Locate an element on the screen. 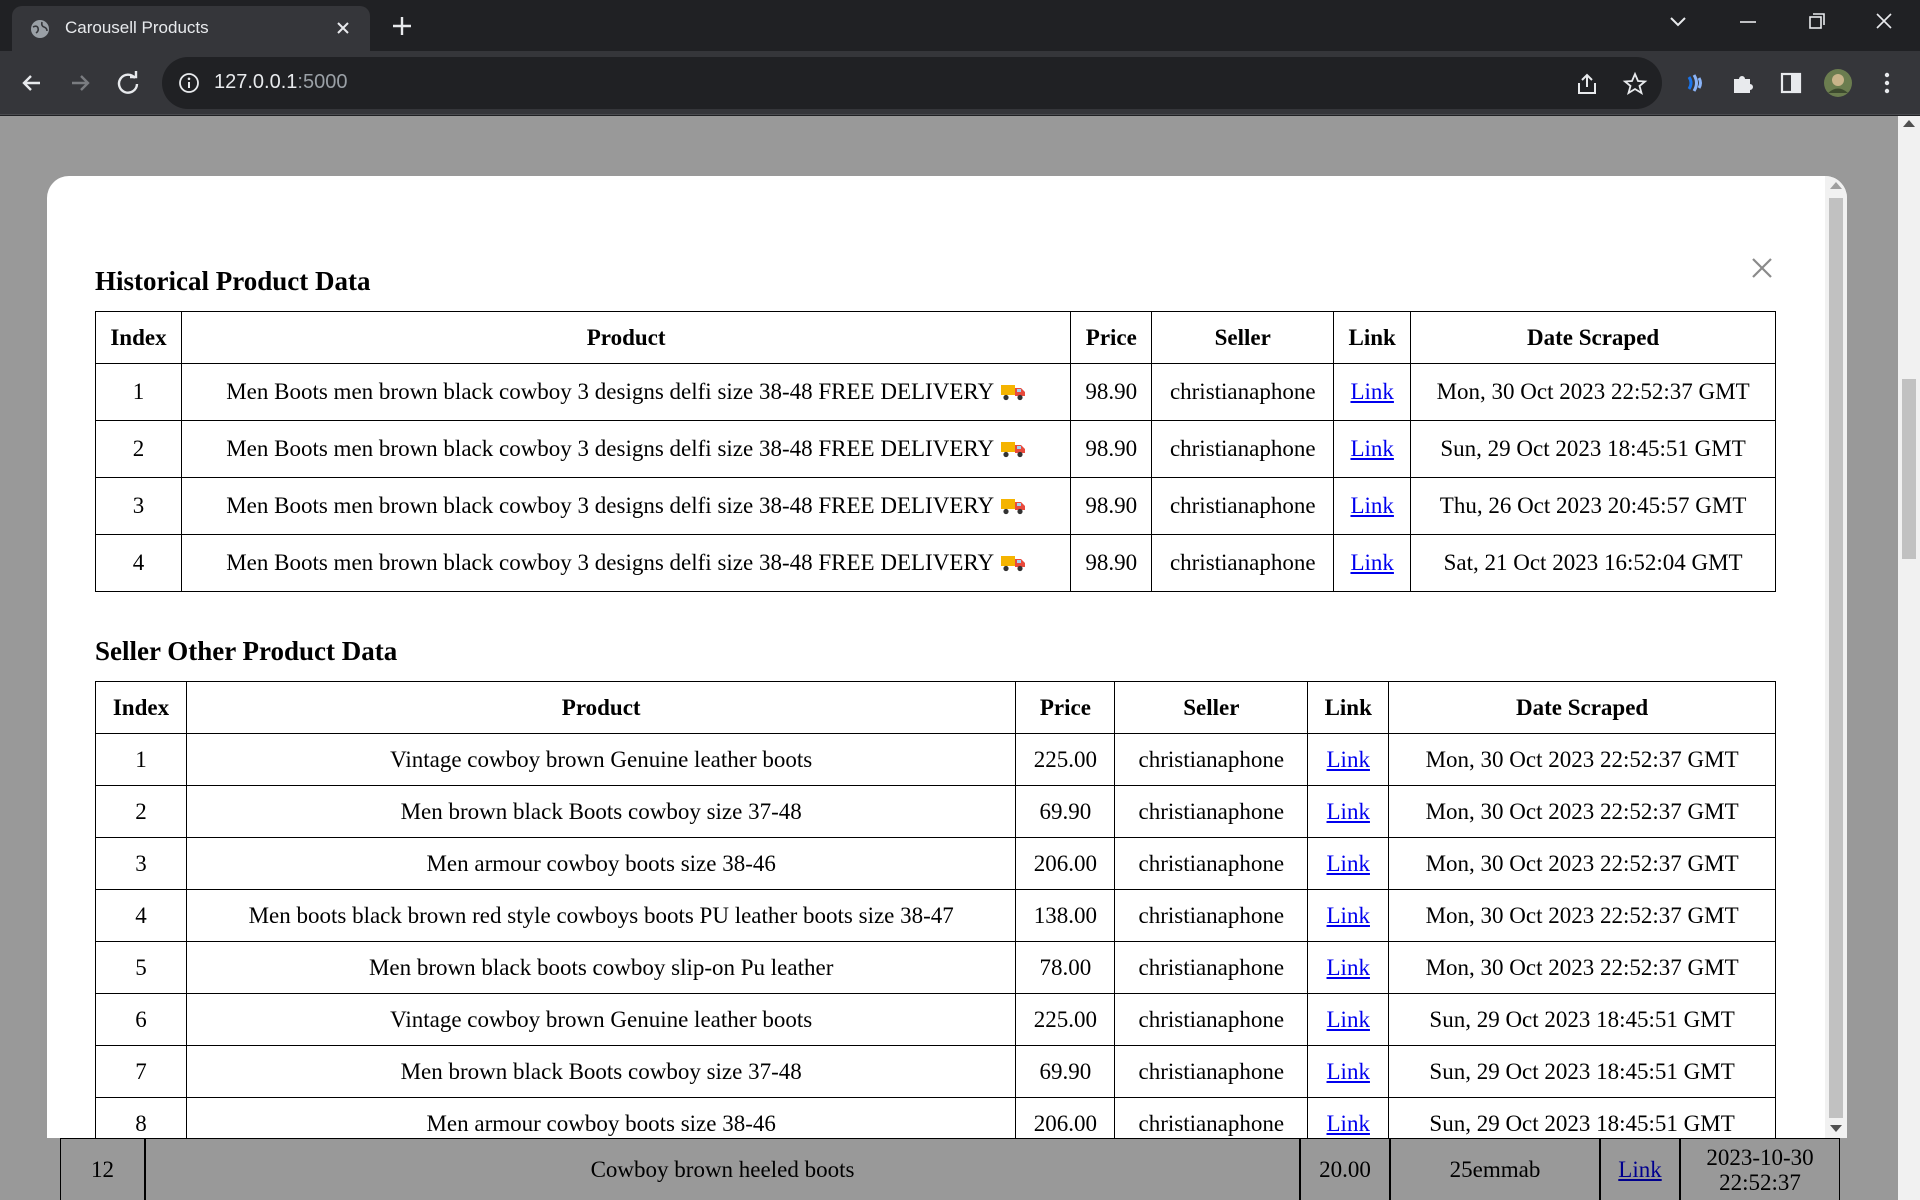  minimize-icon is located at coordinates (1748, 22).